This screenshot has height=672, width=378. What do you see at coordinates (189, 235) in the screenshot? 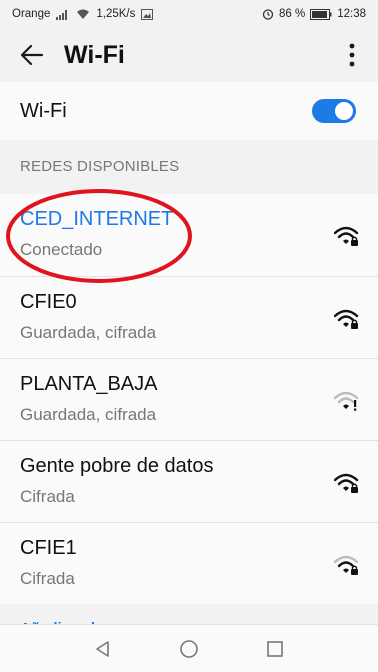
I see `network-item: CED_INTERNET Conectado` at bounding box center [189, 235].